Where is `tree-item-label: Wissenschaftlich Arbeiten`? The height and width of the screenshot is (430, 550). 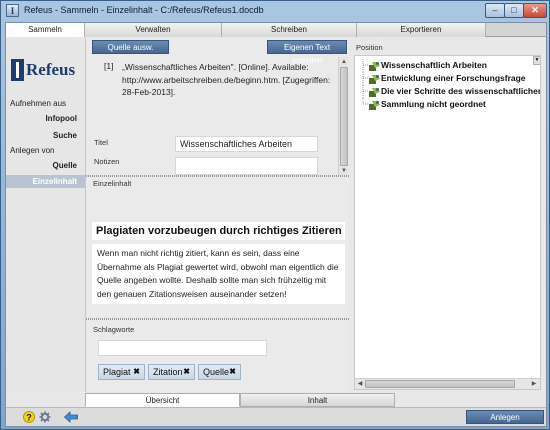 tree-item-label: Wissenschaftlich Arbeiten is located at coordinates (434, 65).